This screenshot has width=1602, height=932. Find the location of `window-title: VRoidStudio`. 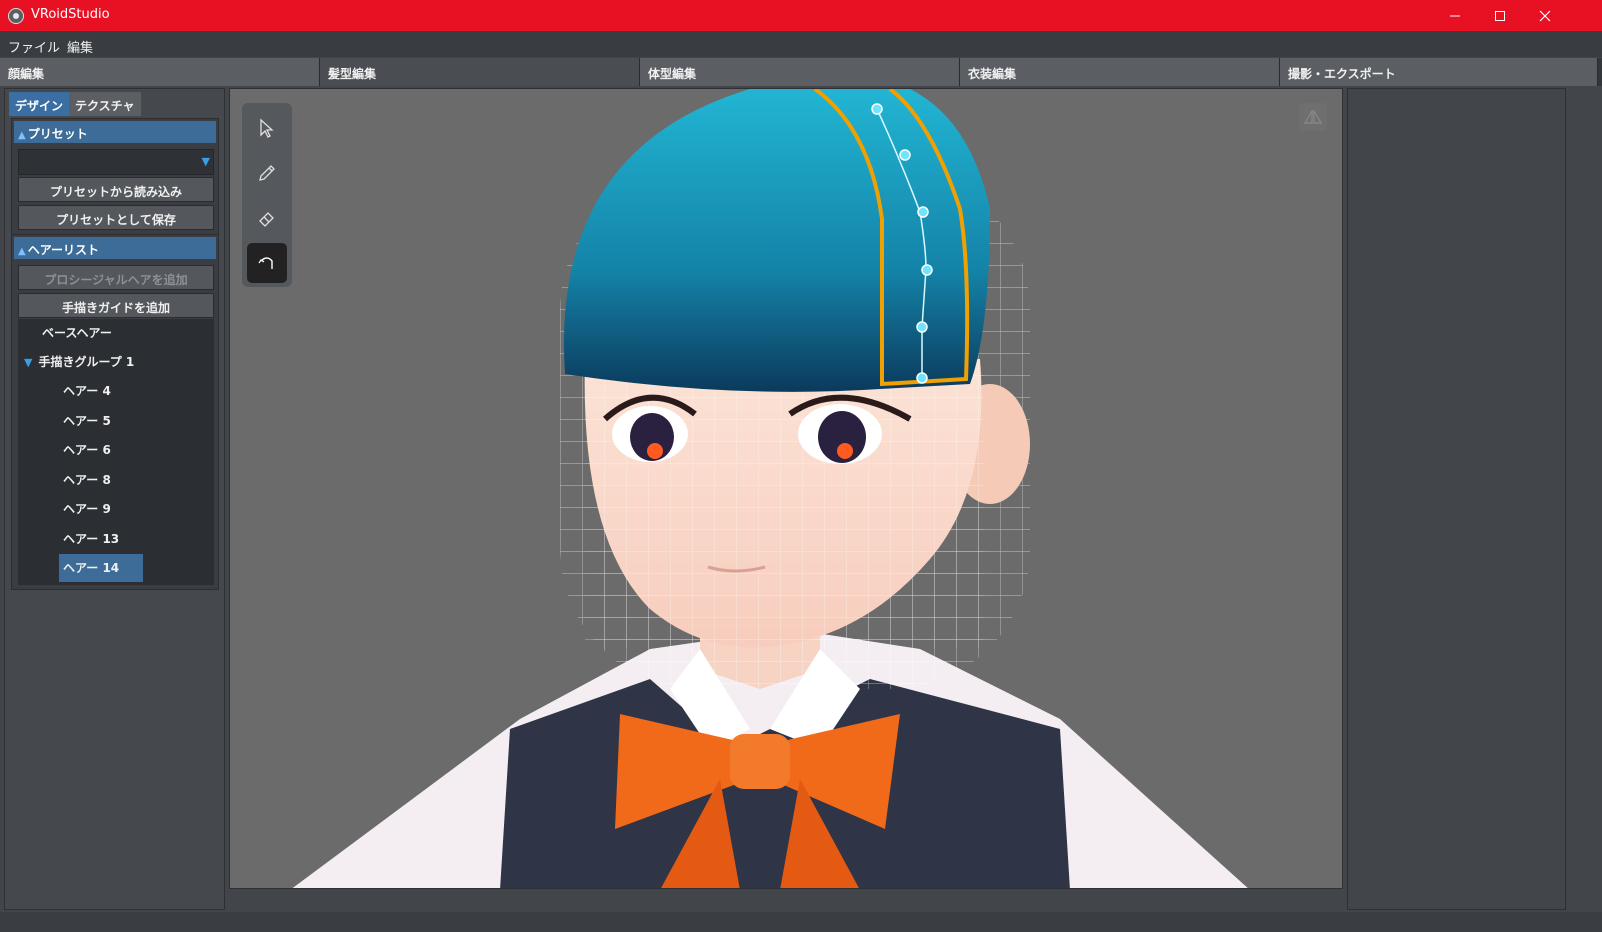

window-title: VRoidStudio is located at coordinates (70, 14).